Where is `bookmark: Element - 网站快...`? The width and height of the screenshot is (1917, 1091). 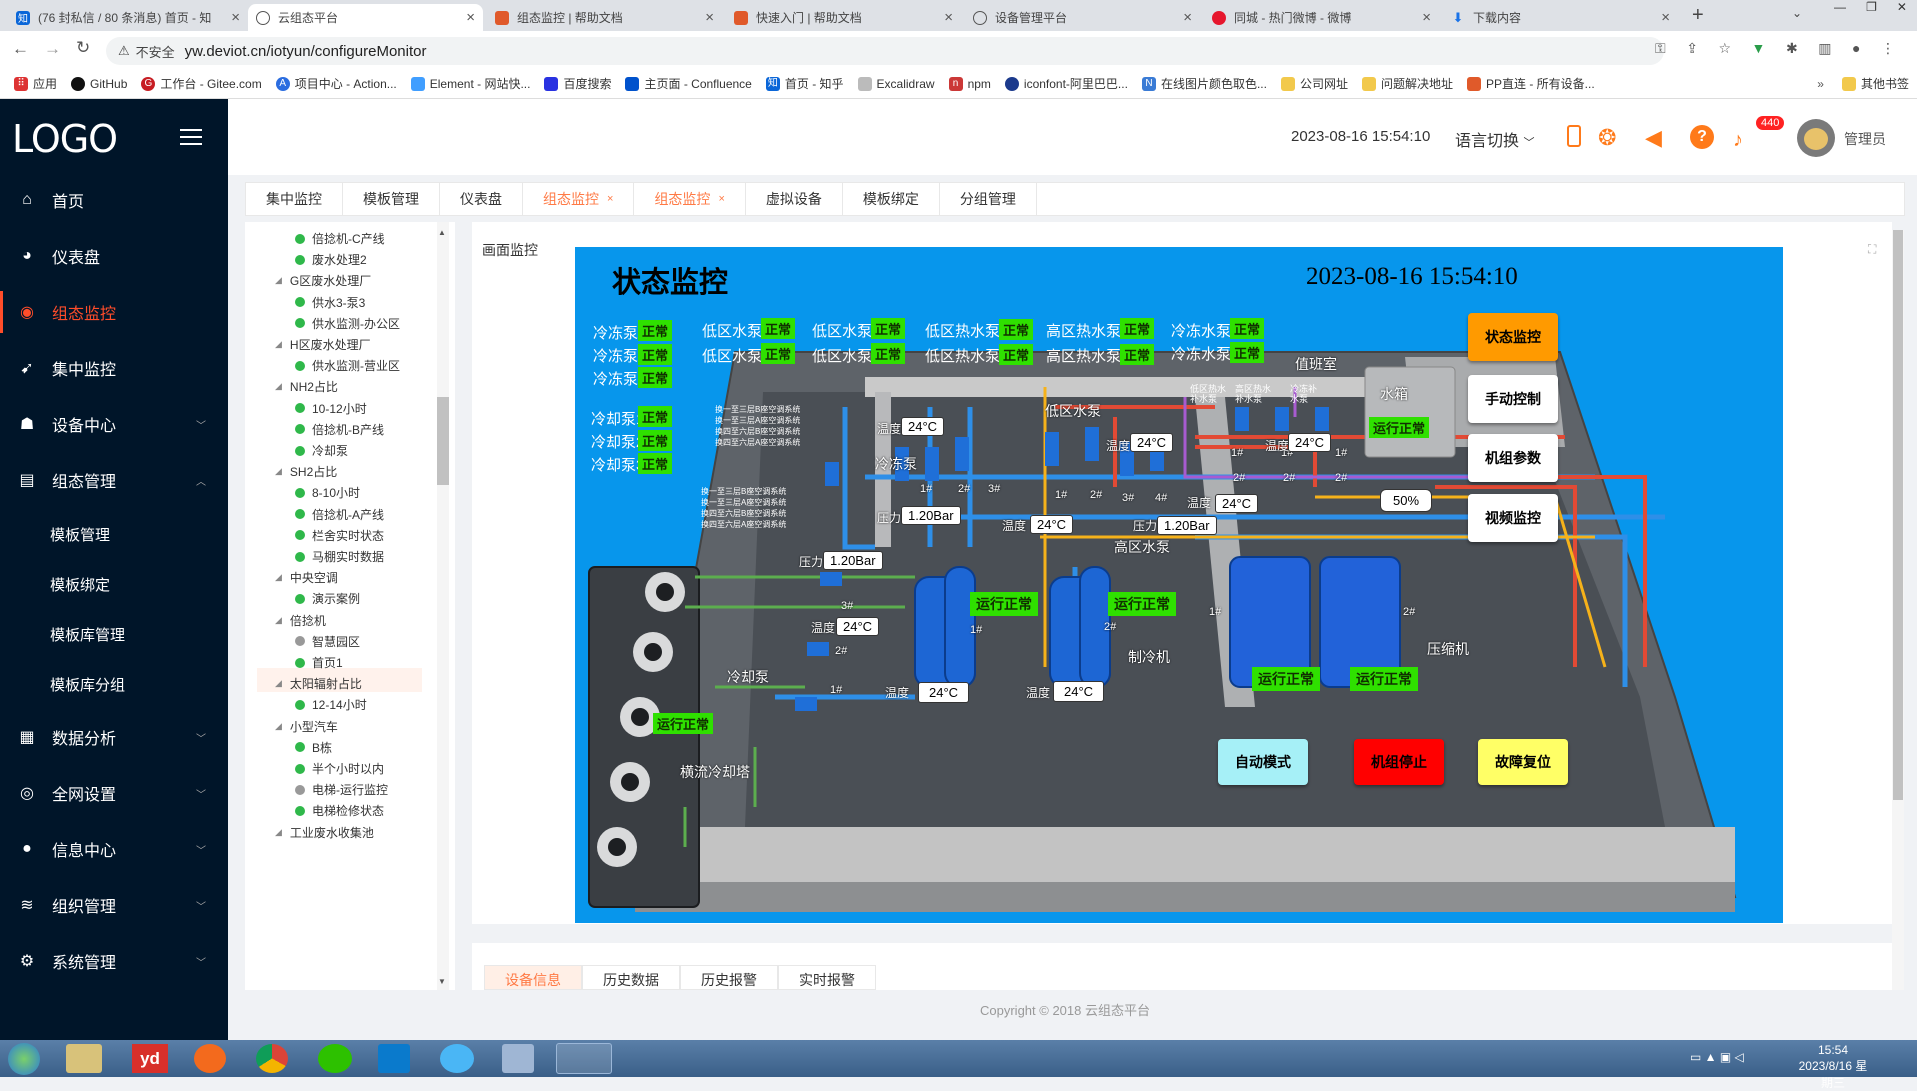 bookmark: Element - 网站快... is located at coordinates (470, 83).